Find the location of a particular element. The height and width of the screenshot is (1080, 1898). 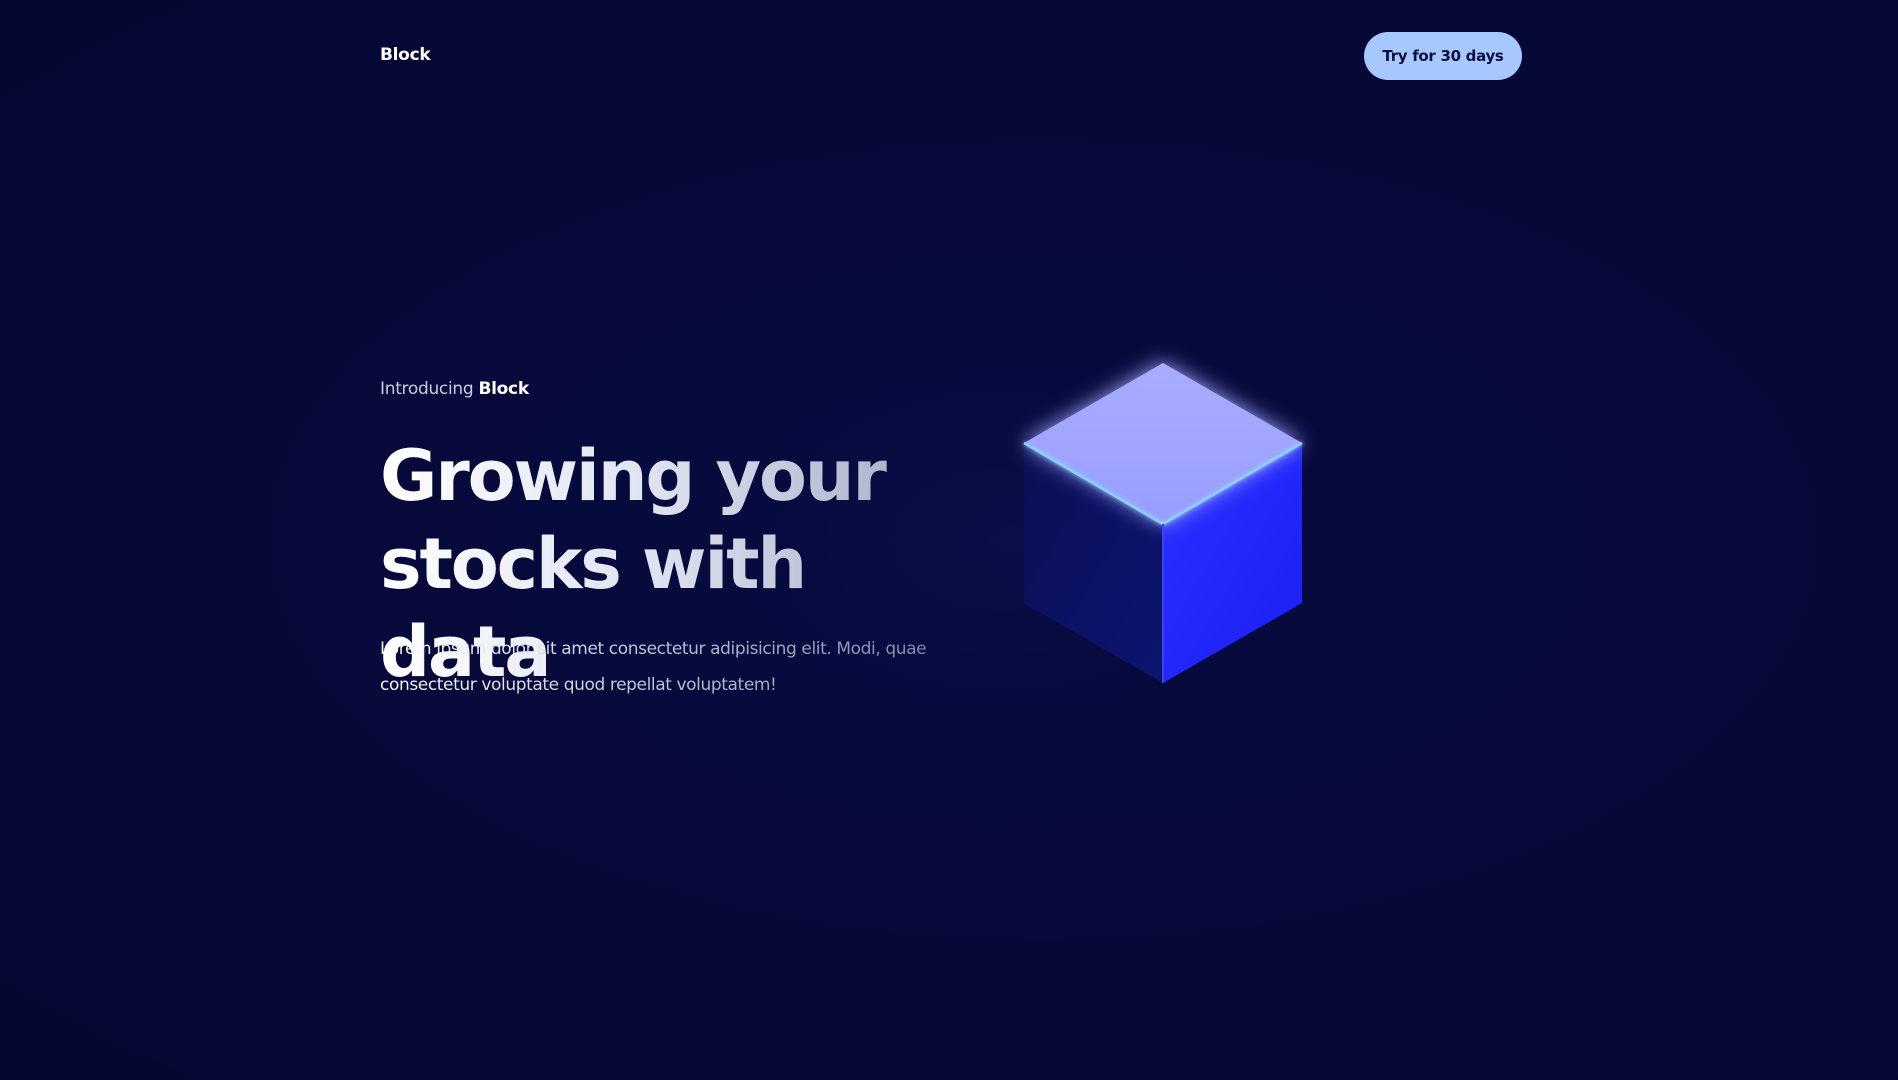

try-free-button: Try for 30 days is located at coordinates (1443, 56).